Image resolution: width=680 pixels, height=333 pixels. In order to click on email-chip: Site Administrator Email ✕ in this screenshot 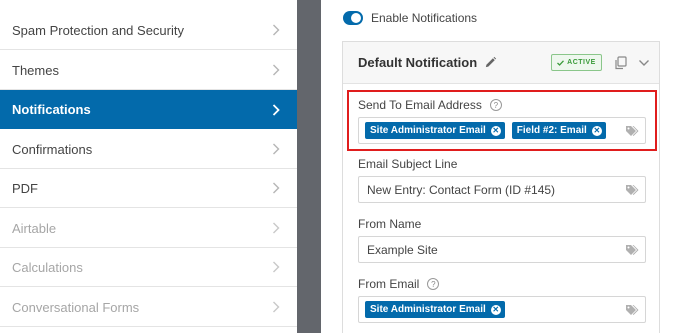, I will do `click(435, 309)`.